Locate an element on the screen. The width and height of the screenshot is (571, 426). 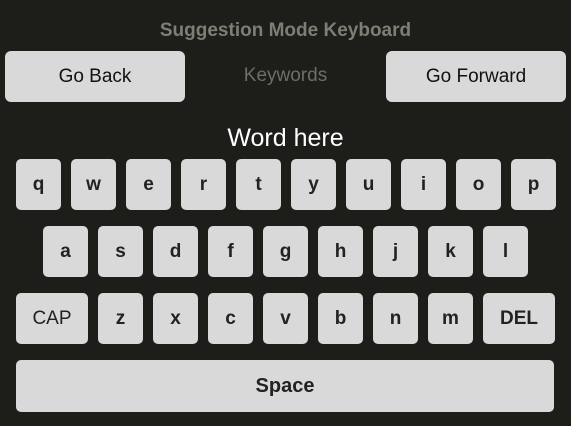
key-y: y is located at coordinates (313, 184).